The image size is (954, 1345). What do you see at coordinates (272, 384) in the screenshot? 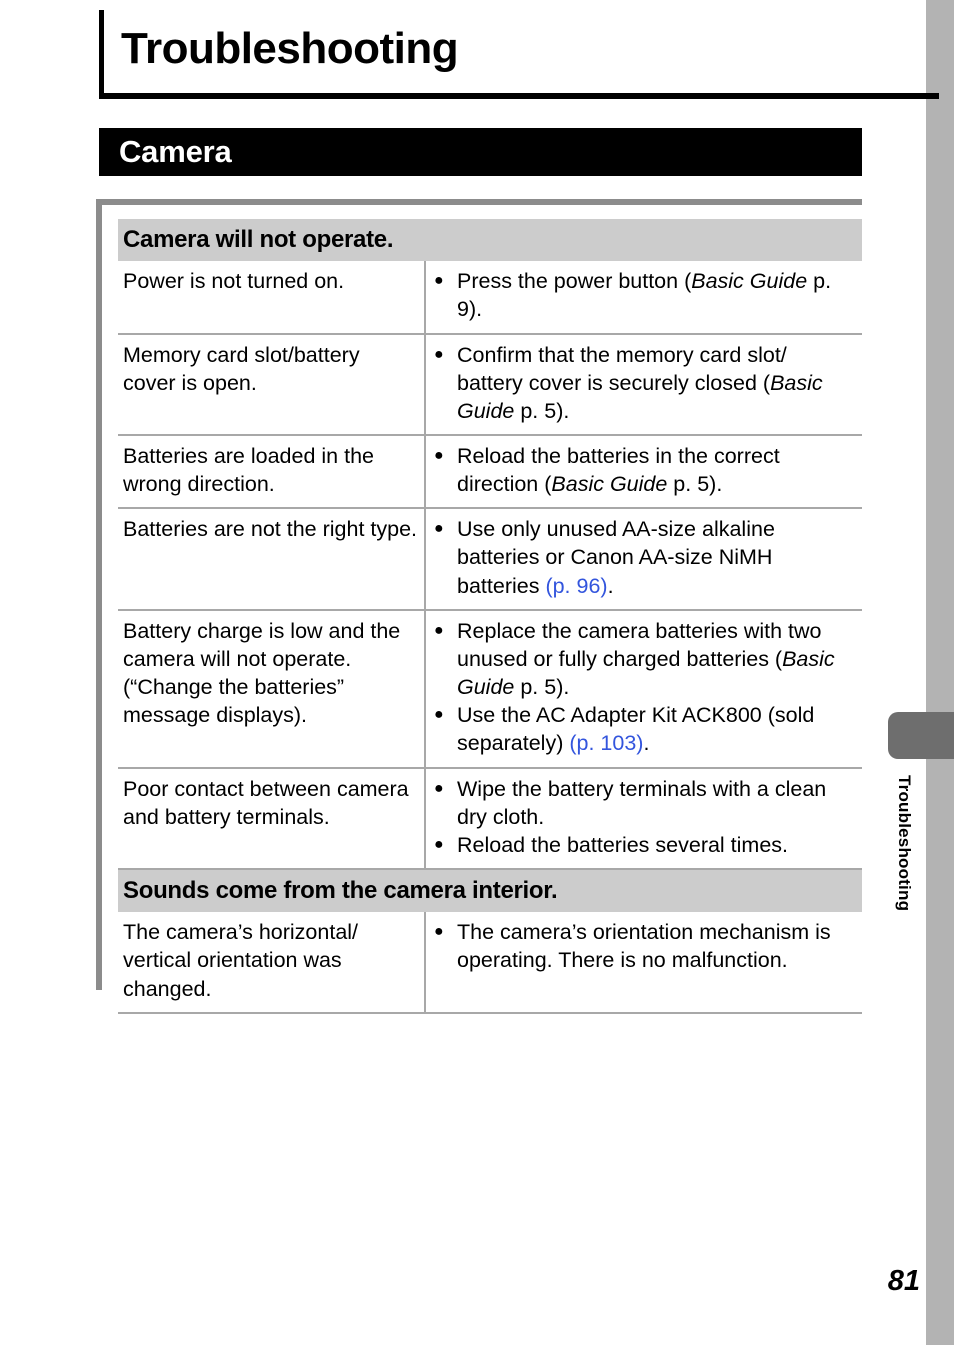
I see `cause-cell: Memory card slot/battery cover is open.` at bounding box center [272, 384].